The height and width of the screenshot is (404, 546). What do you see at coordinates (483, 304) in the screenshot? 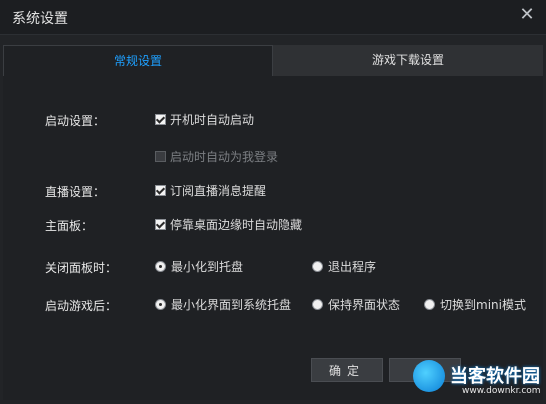
I see `mini-mode-label: 切换到mini模式` at bounding box center [483, 304].